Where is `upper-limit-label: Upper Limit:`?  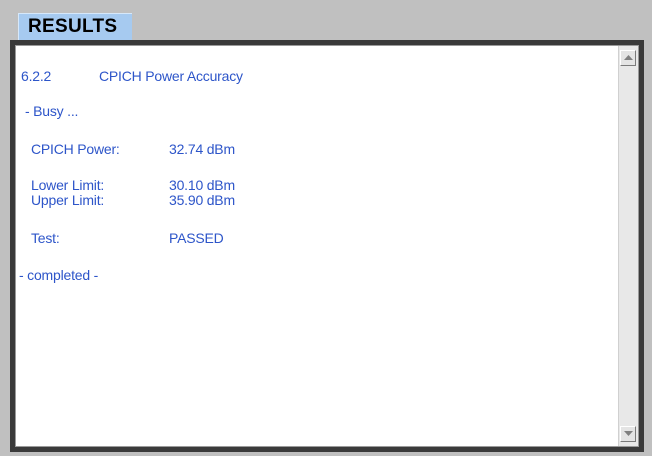
upper-limit-label: Upper Limit: is located at coordinates (68, 200).